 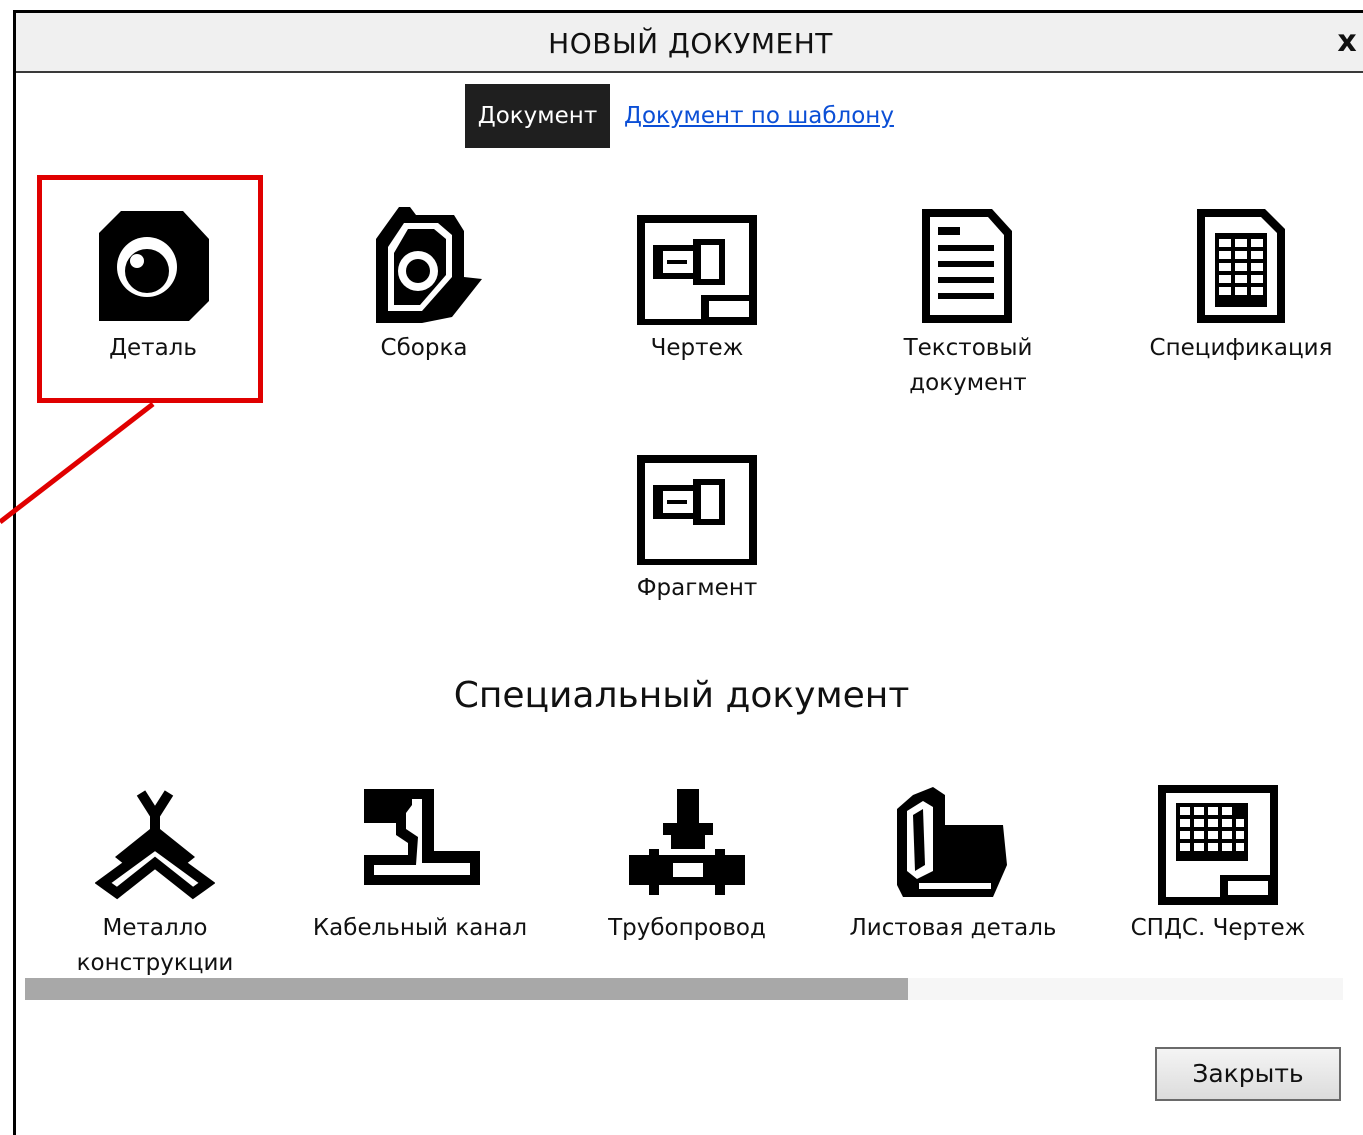 What do you see at coordinates (1346, 42) in the screenshot?
I see `close-icon: x` at bounding box center [1346, 42].